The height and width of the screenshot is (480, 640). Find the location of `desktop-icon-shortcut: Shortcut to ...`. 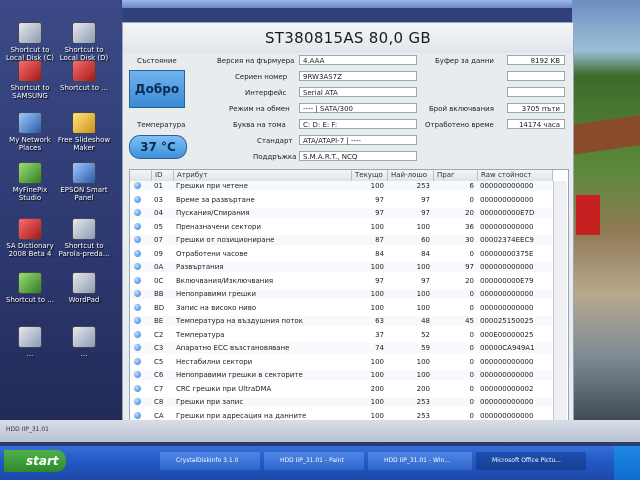

desktop-icon-shortcut: Shortcut to ... is located at coordinates (84, 76).